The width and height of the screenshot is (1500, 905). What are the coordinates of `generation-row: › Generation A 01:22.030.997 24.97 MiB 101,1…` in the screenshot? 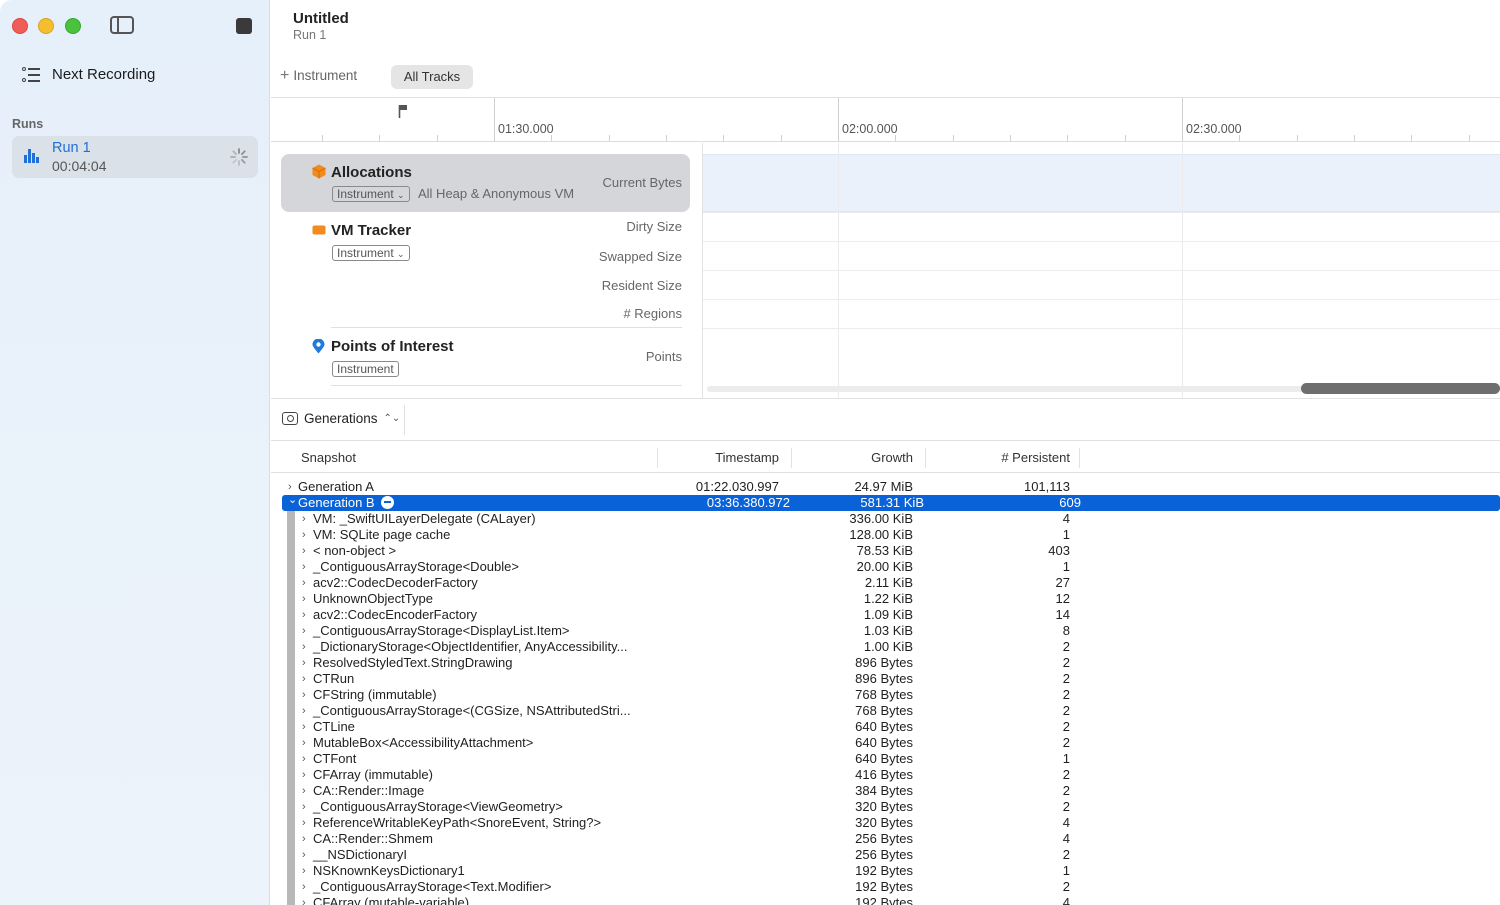 It's located at (885, 487).